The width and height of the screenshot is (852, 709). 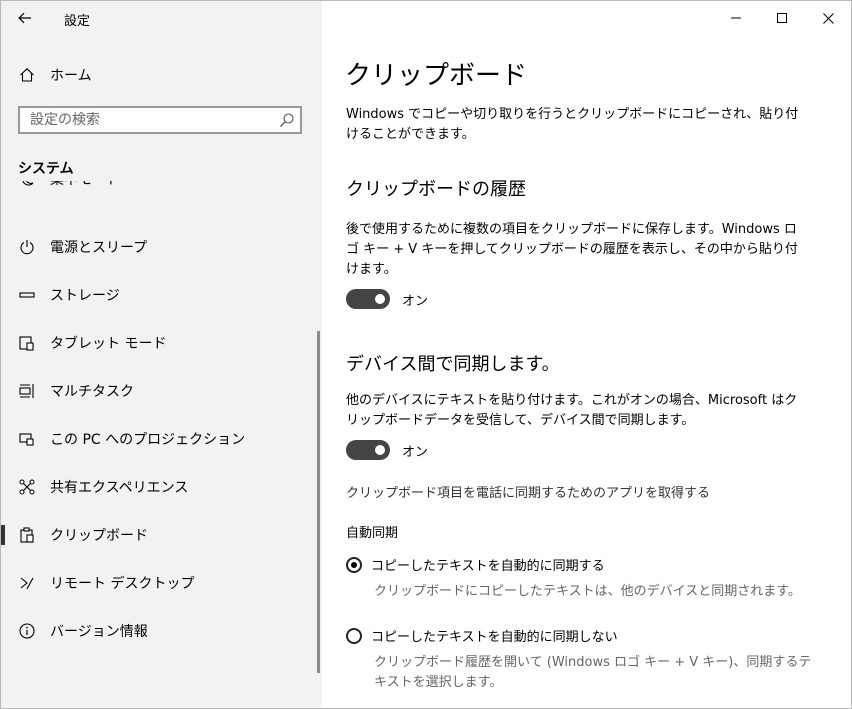 What do you see at coordinates (119, 488) in the screenshot?
I see `sidebar-item-label: 共有エクスペリエンス` at bounding box center [119, 488].